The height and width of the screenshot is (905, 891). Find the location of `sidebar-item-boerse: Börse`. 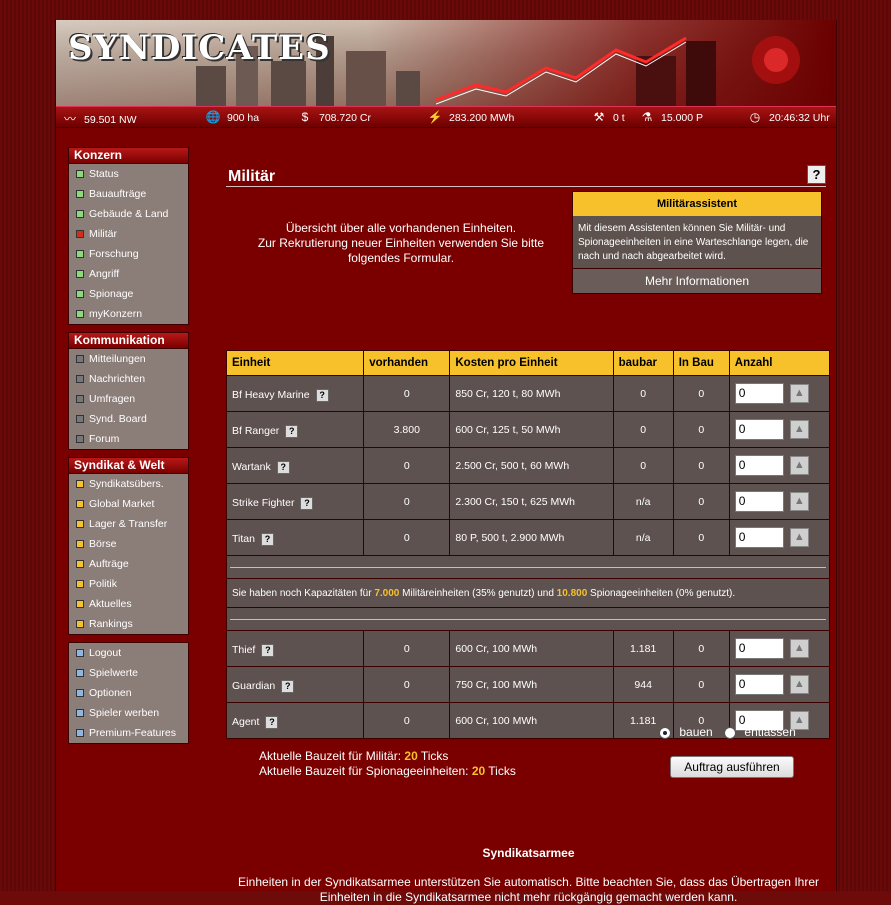

sidebar-item-boerse: Börse is located at coordinates (128, 544).